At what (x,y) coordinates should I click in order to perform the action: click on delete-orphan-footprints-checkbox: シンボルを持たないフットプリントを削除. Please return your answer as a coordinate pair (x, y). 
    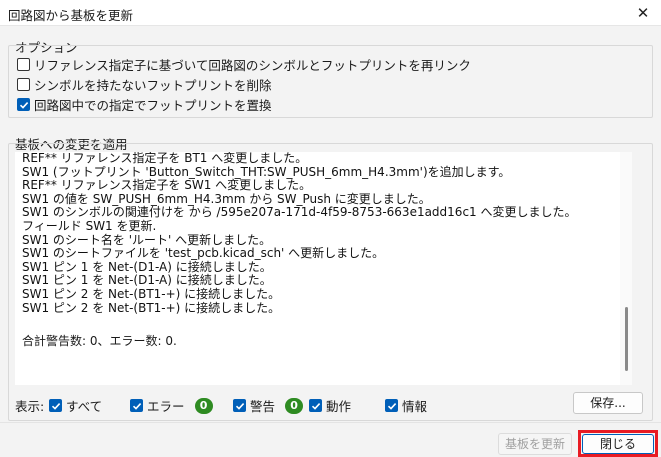
    Looking at the image, I should click on (144, 84).